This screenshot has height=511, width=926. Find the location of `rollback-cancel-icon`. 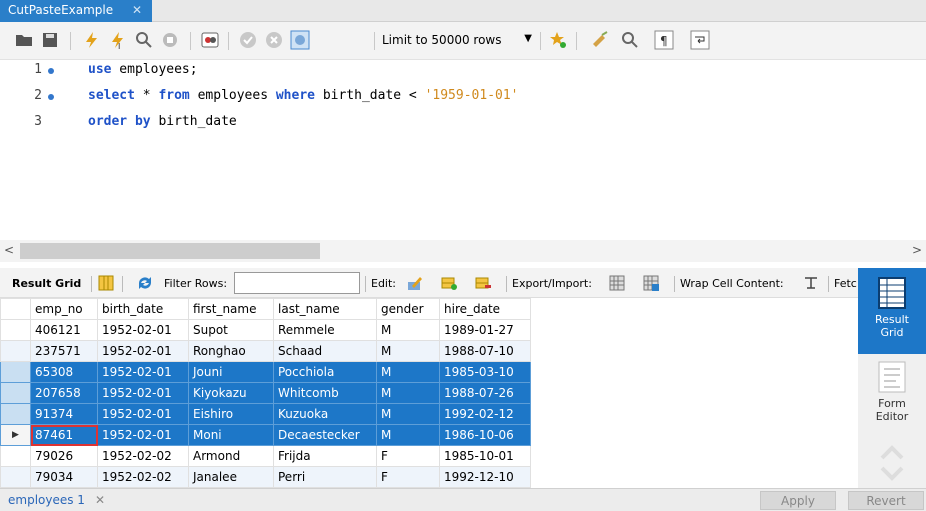

rollback-cancel-icon is located at coordinates (274, 40).